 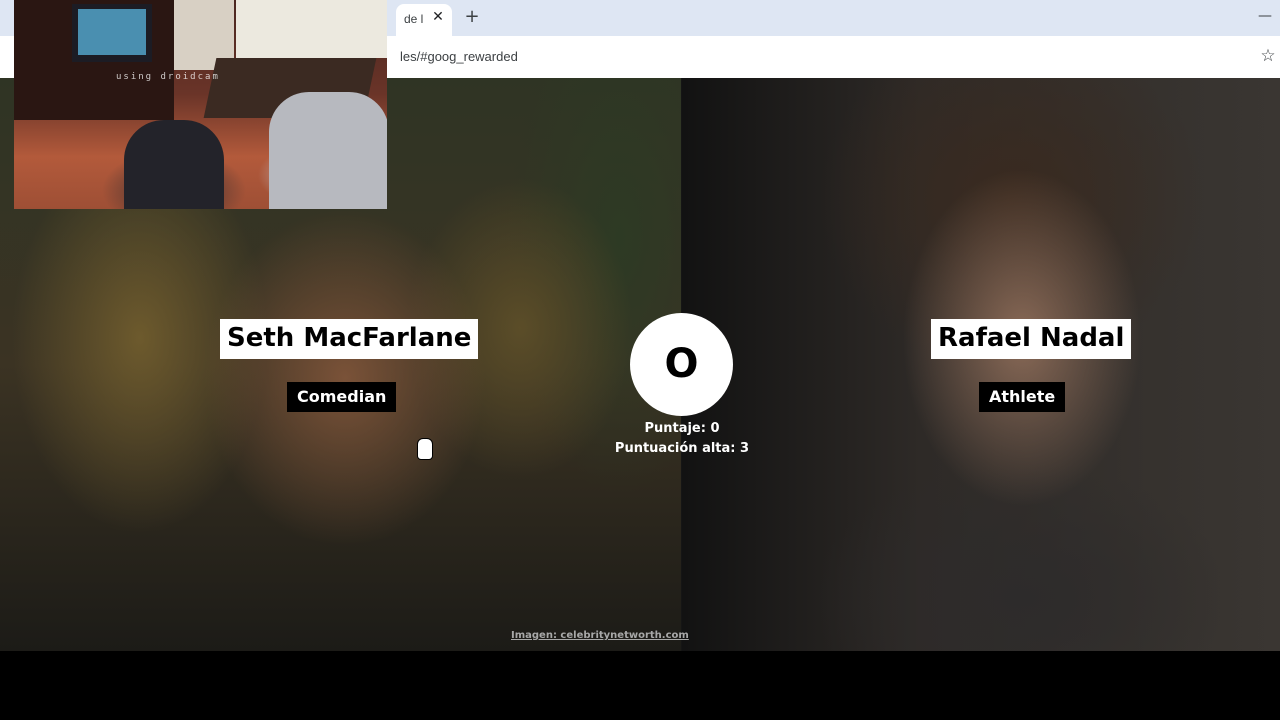 I want to click on webcam-curtain, so click(x=311, y=29).